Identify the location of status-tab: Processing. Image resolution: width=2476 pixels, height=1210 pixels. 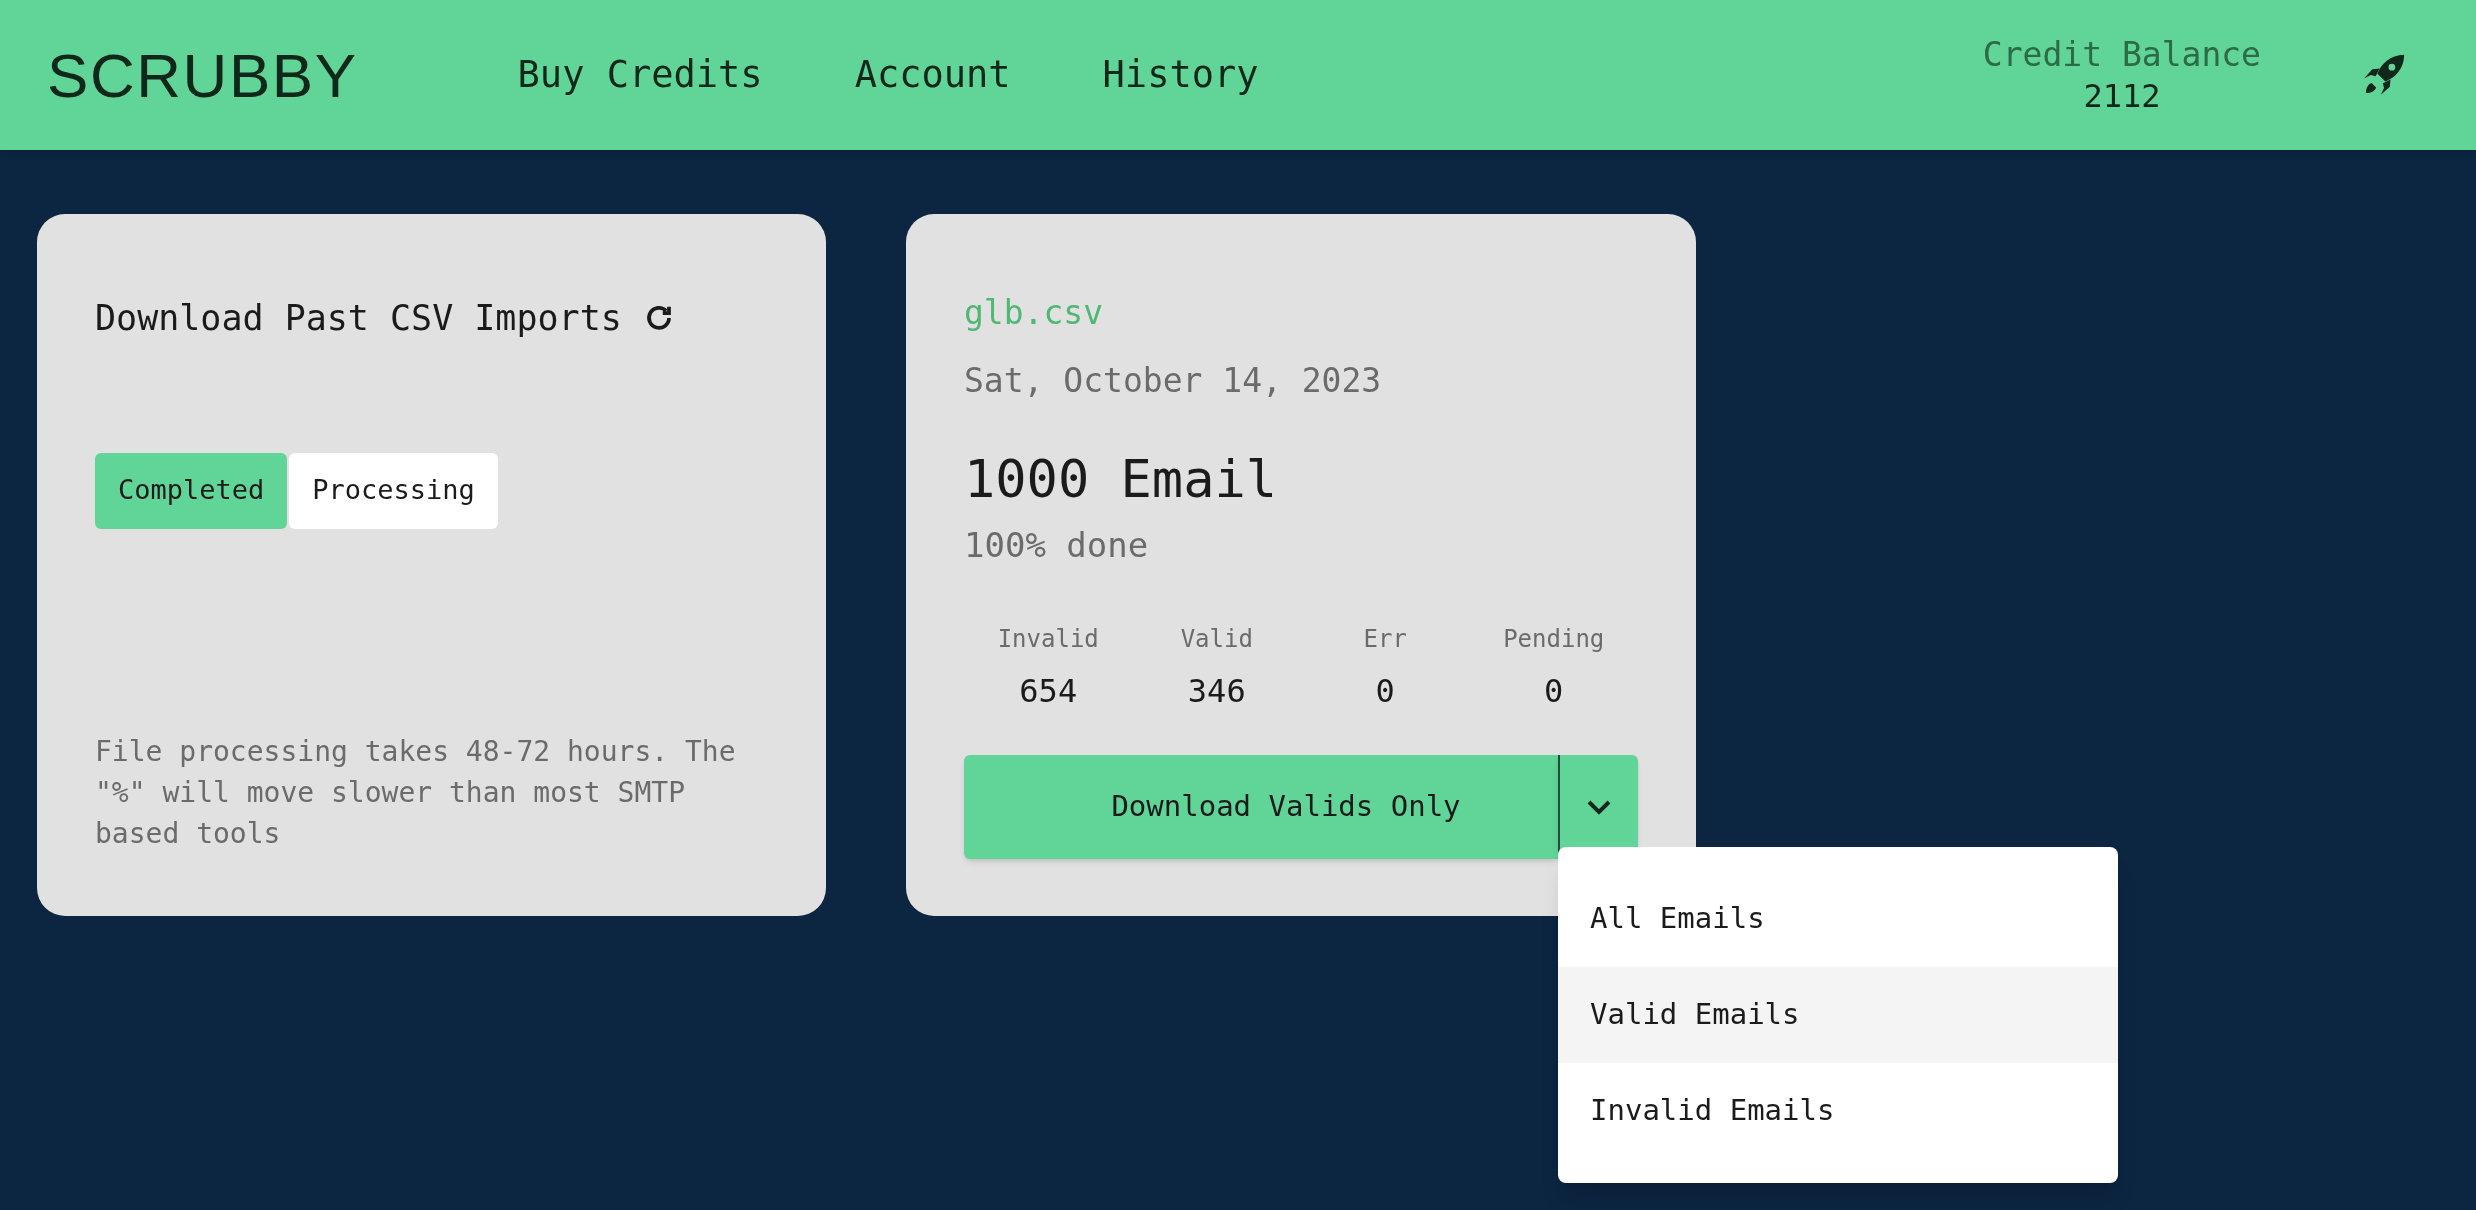
(393, 490).